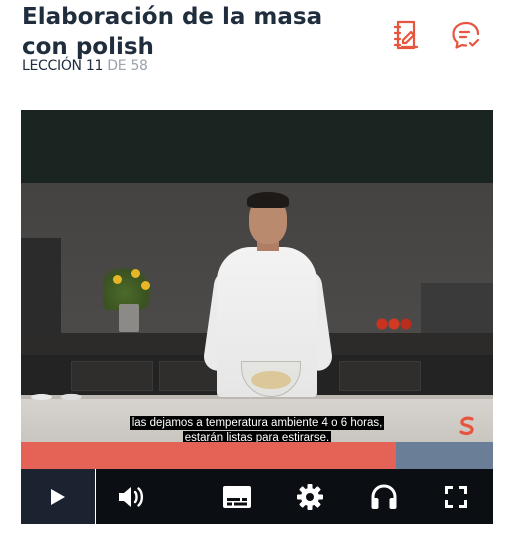  Describe the element at coordinates (268, 200) in the screenshot. I see `chef-hair` at that location.